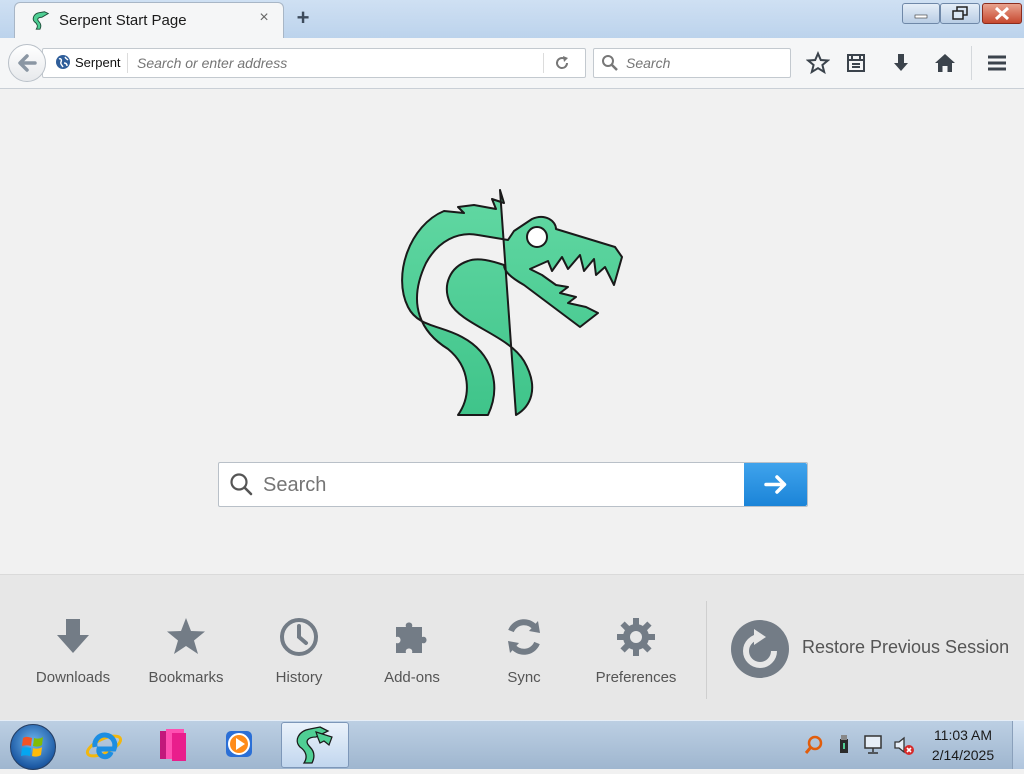 The image size is (1024, 774). I want to click on volume-muted-icon, so click(904, 745).